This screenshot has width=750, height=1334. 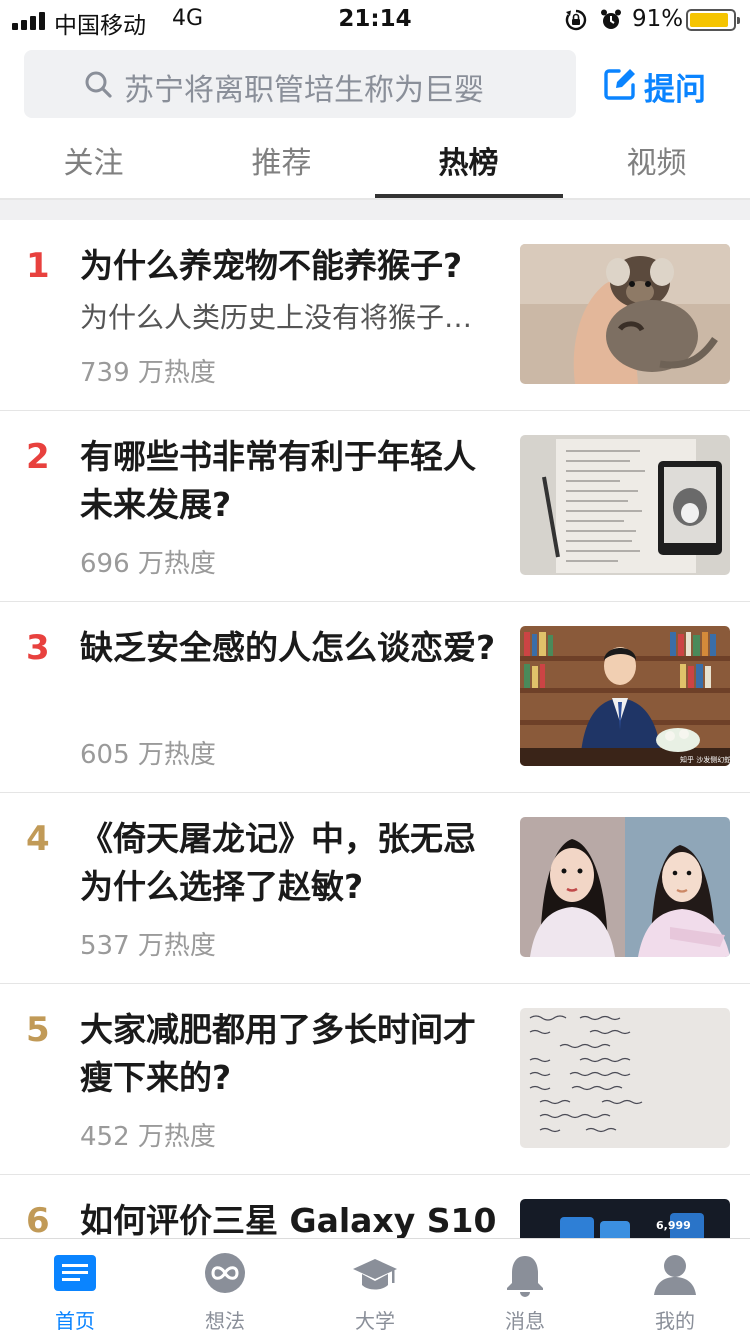 What do you see at coordinates (38, 839) in the screenshot?
I see `rank-number: 4` at bounding box center [38, 839].